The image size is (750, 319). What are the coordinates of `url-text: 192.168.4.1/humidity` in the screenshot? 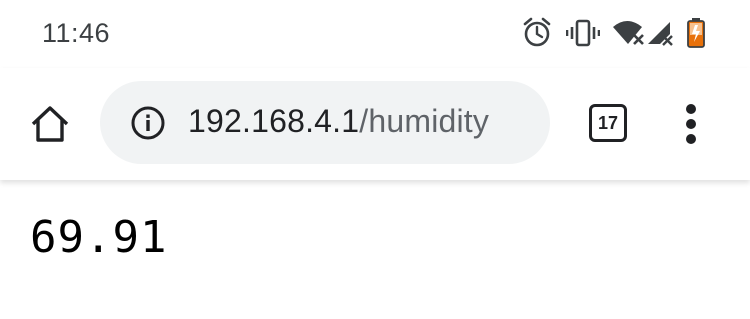 It's located at (338, 121).